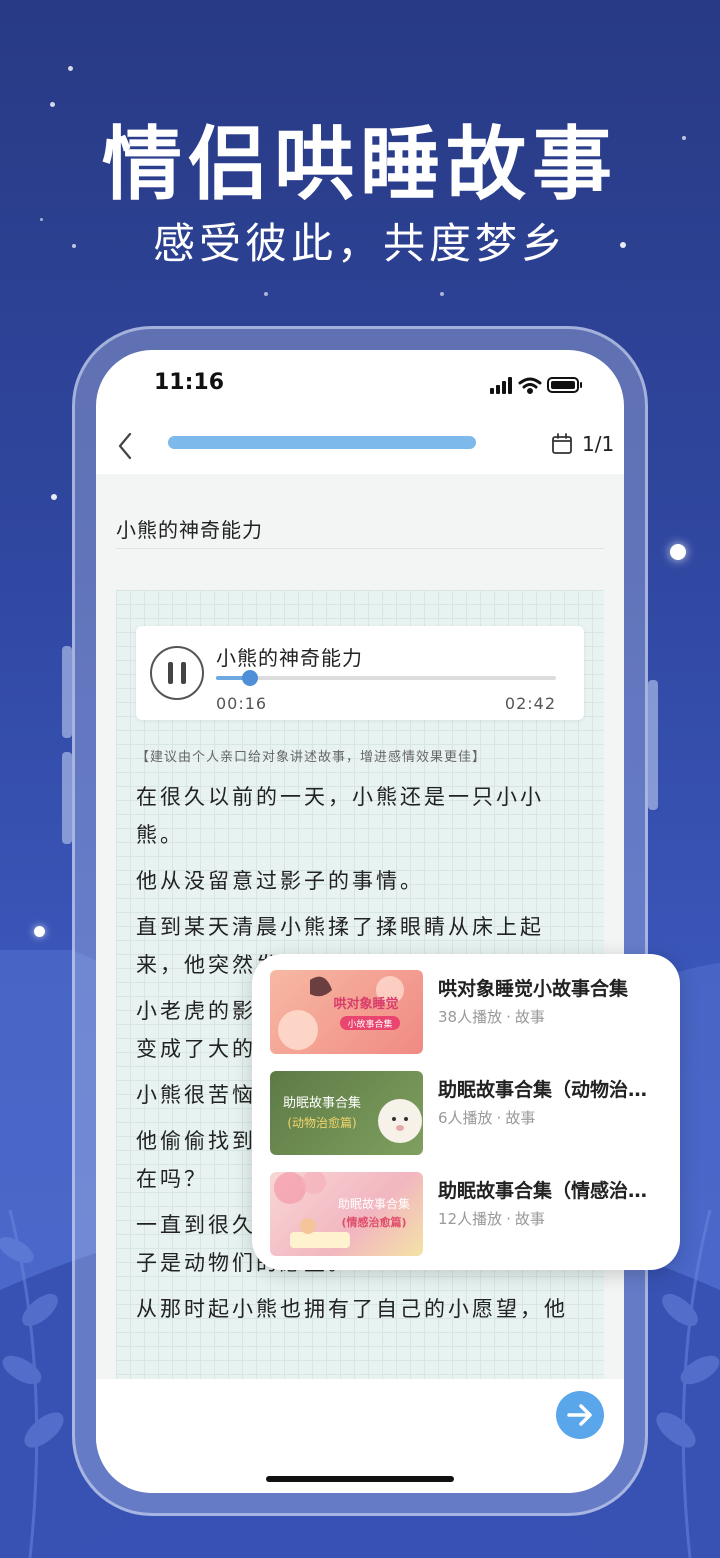  Describe the element at coordinates (249, 678) in the screenshot. I see `audio-seek-handle` at that location.